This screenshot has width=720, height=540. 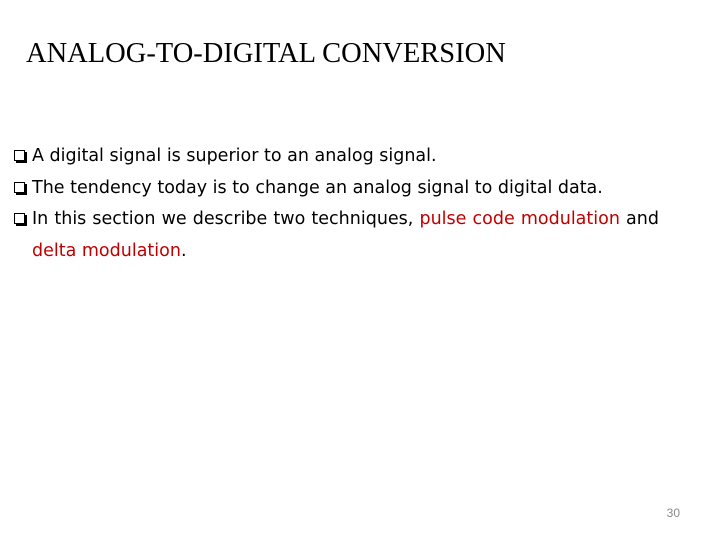 I want to click on highlight-pulse-code-modulation: pulse code modulation, so click(x=519, y=219).